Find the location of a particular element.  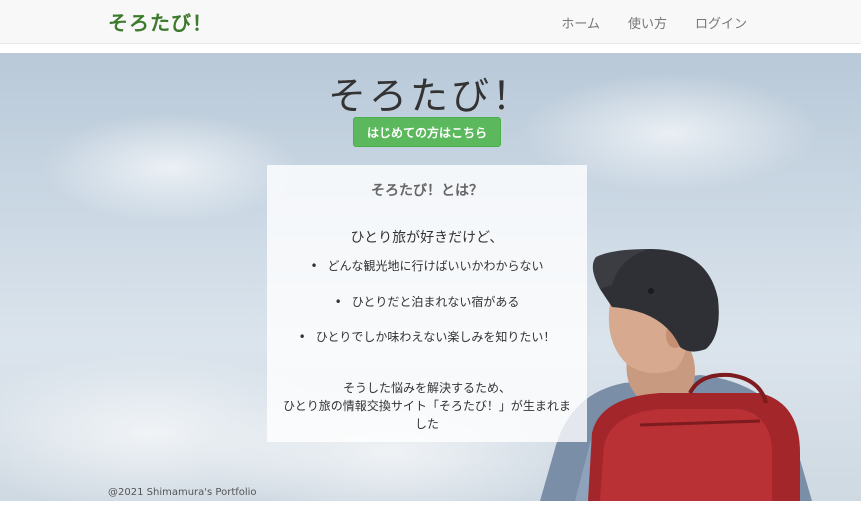

list-item: • どんな観光地に行けばいいかわからない is located at coordinates (427, 265).